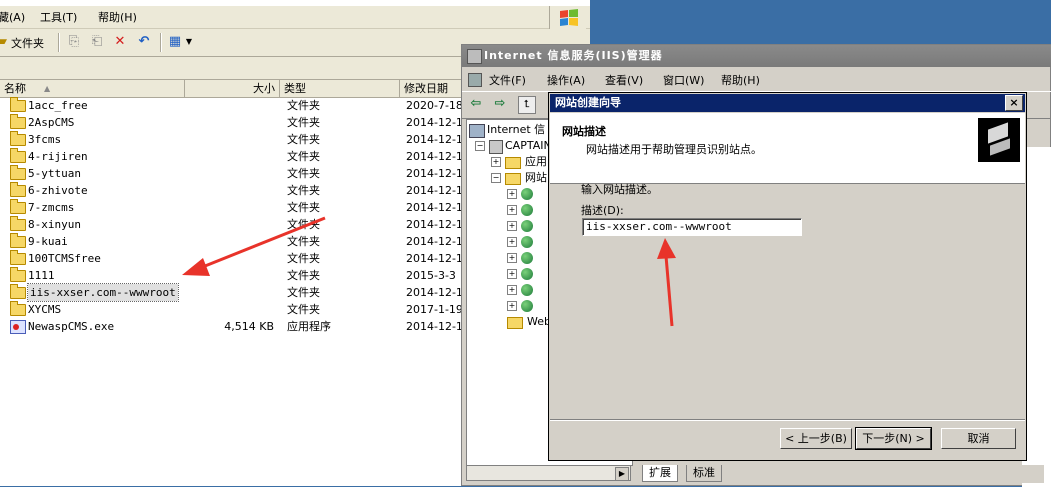 This screenshot has width=1051, height=487. I want to click on wizard-book-icon, so click(999, 140).